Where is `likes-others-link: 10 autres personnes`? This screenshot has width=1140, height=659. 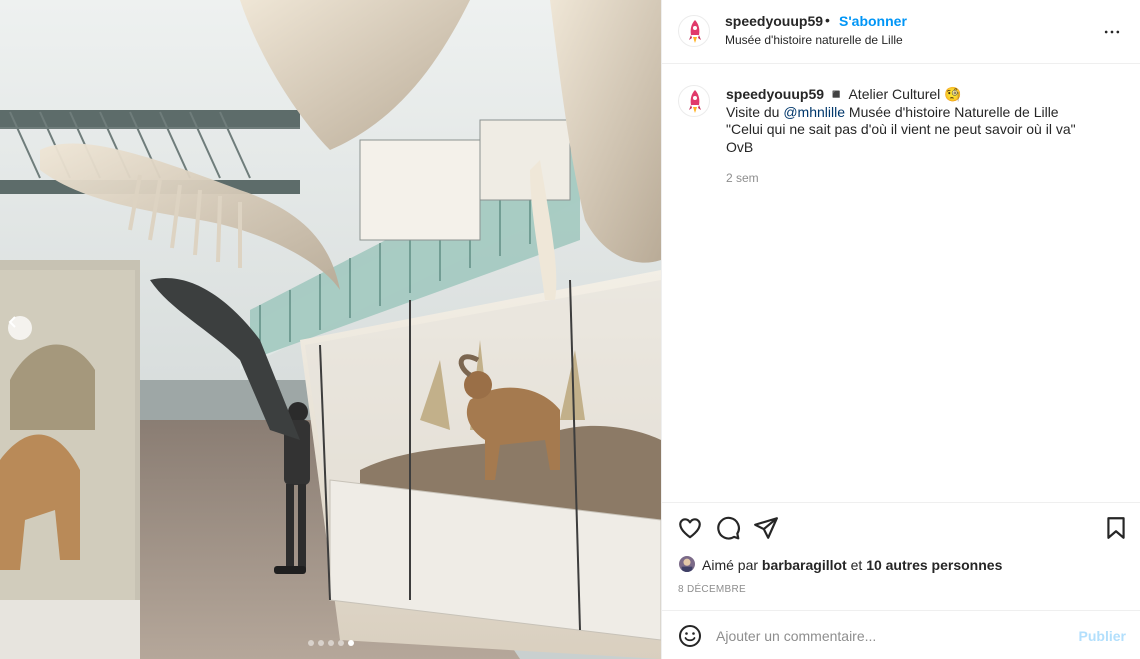
likes-others-link: 10 autres personnes is located at coordinates (934, 565).